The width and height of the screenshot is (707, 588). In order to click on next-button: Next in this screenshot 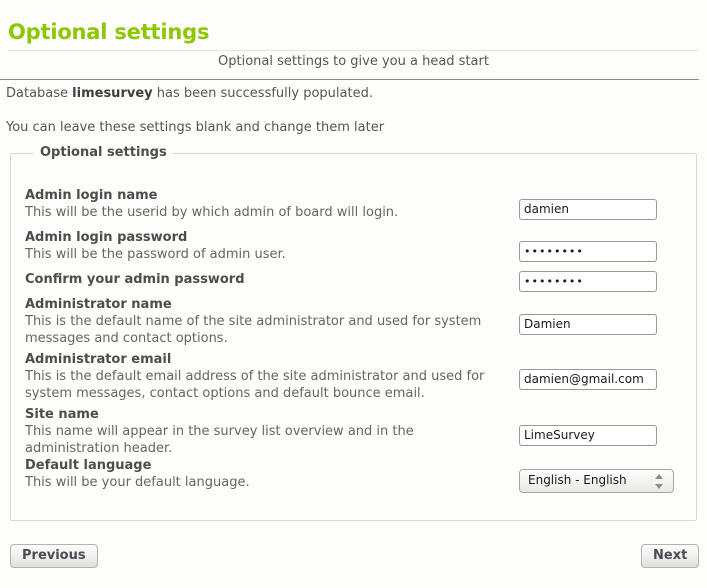, I will do `click(670, 556)`.